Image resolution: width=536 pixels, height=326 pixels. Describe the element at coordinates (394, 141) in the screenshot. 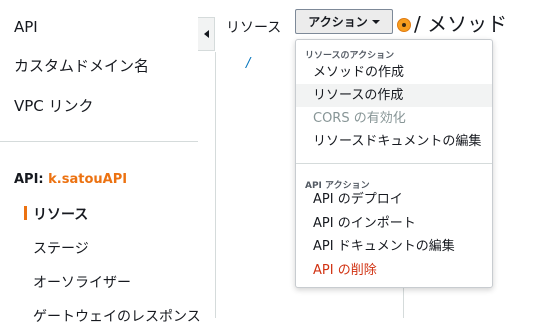

I see `menu-item-edit-resource-docs: リソースドキュメントの編集` at that location.